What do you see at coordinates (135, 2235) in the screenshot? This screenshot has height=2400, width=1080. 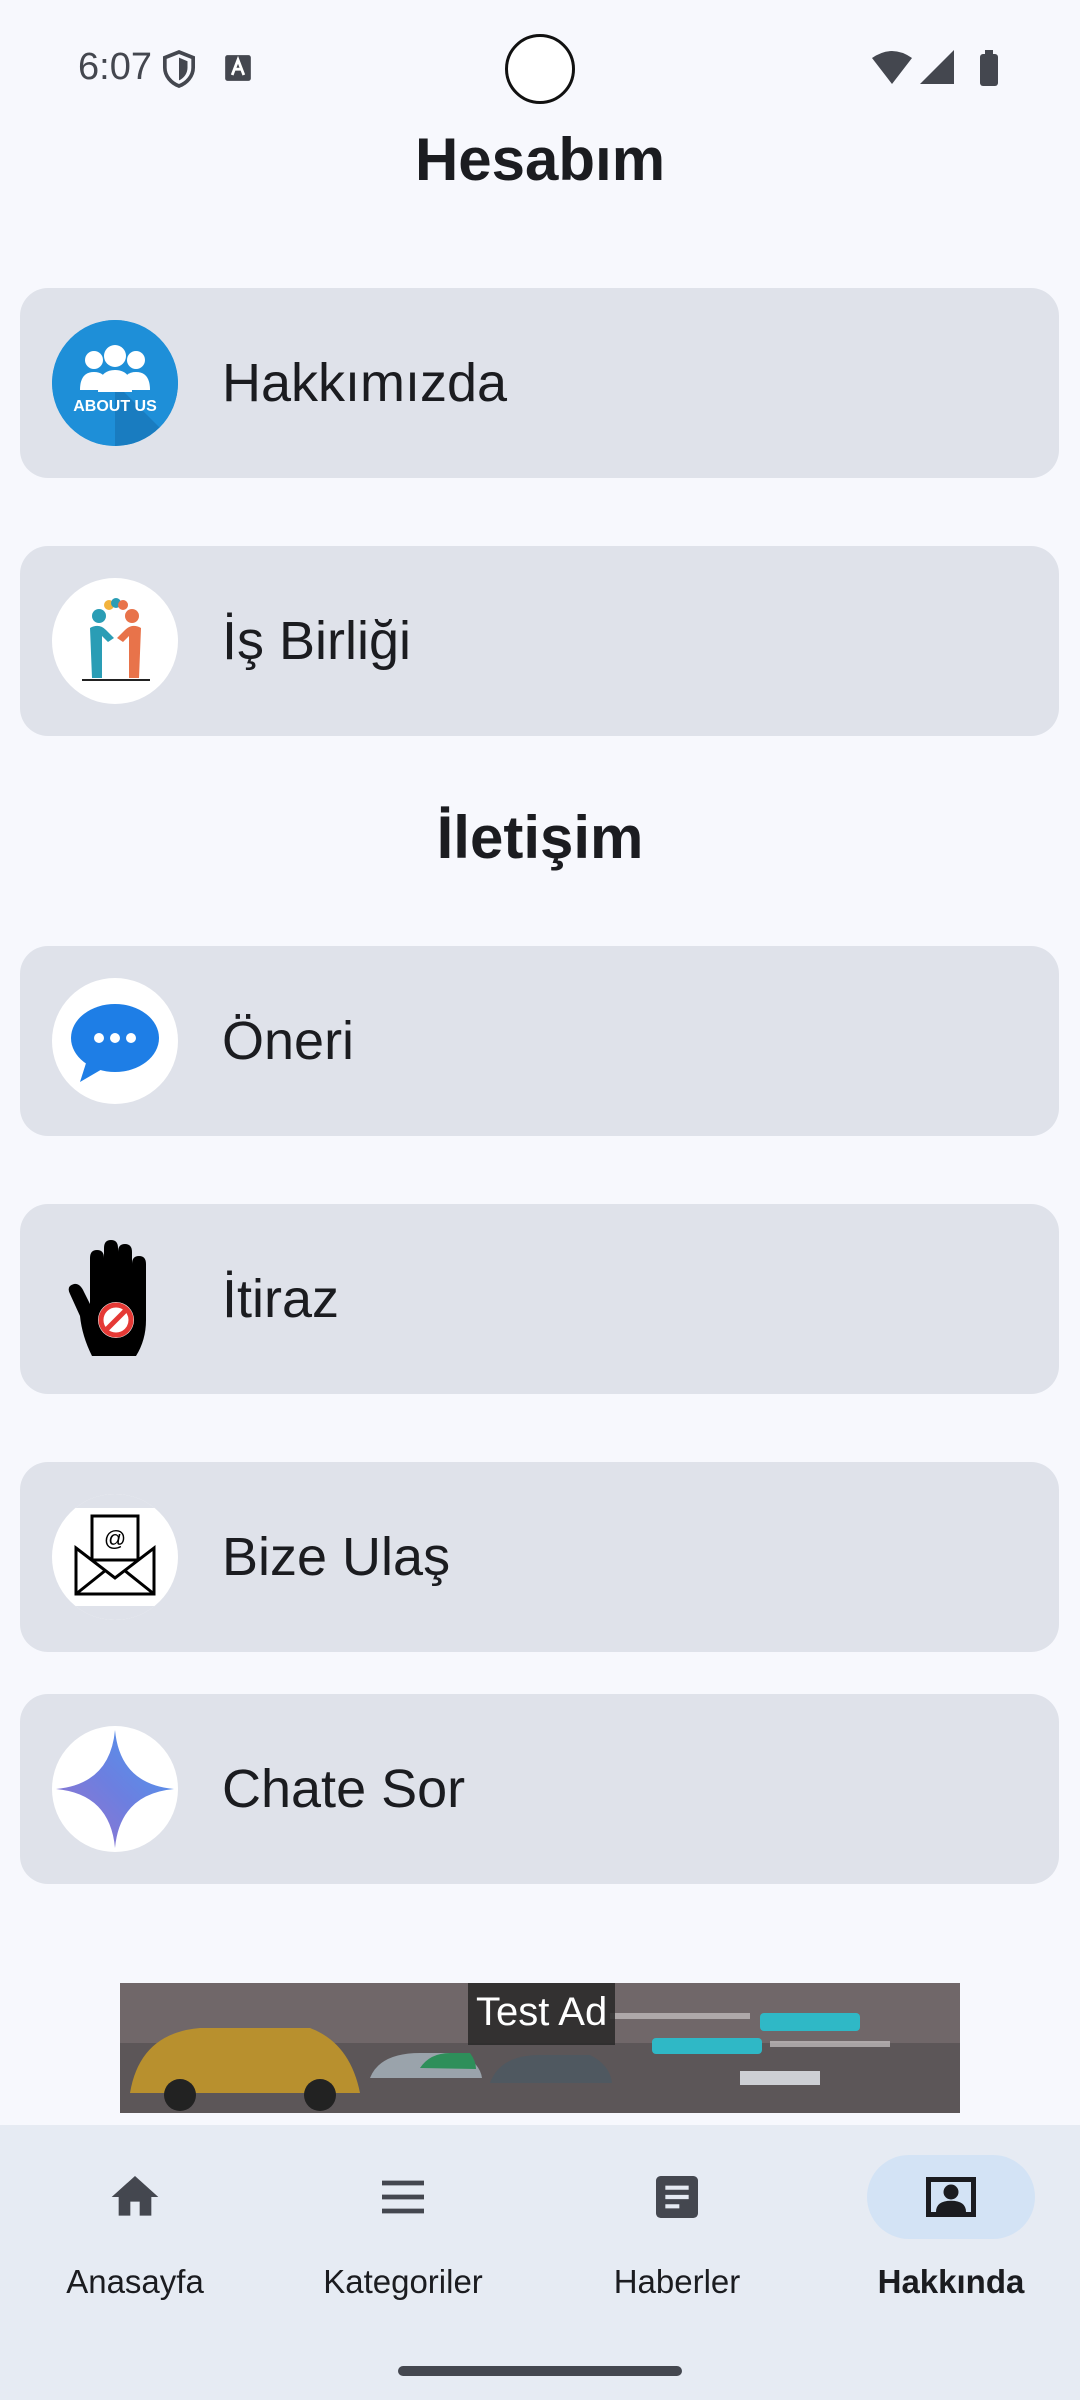 I see `nav-item-home: Anasayfa` at bounding box center [135, 2235].